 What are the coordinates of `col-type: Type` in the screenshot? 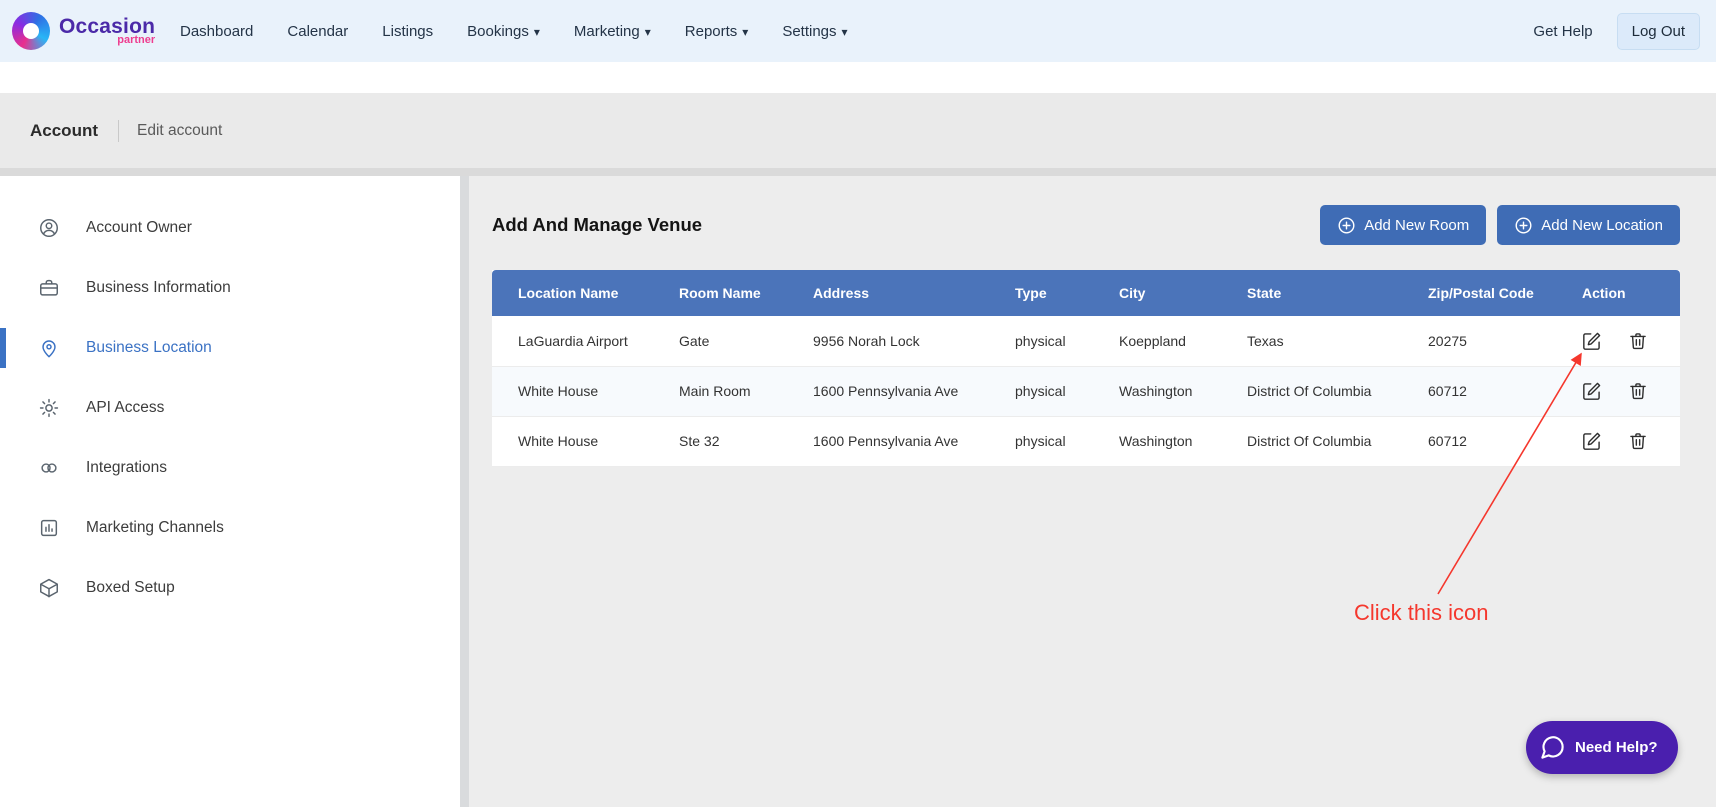 It's located at (1041, 293).